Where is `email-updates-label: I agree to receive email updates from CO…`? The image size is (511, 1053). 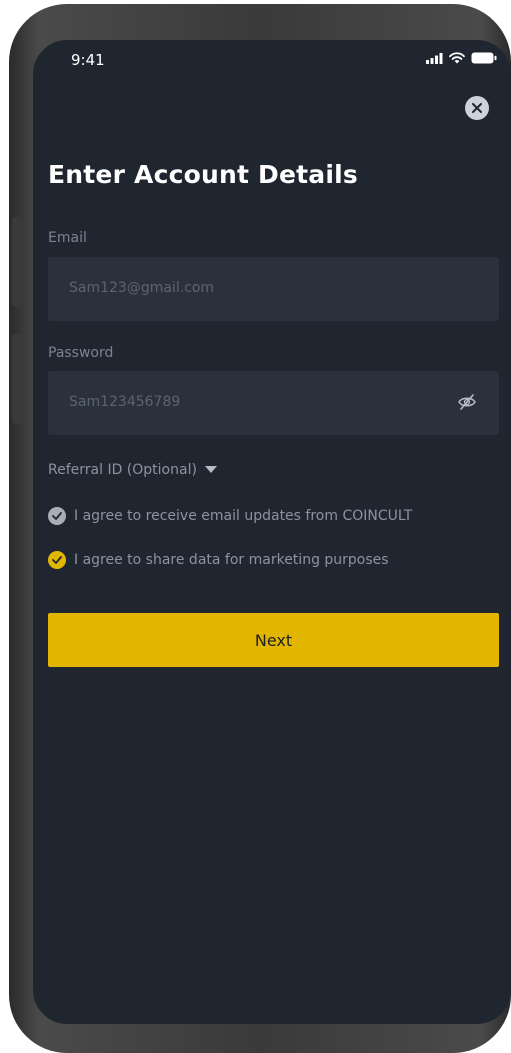
email-updates-label: I agree to receive email updates from CO… is located at coordinates (243, 516).